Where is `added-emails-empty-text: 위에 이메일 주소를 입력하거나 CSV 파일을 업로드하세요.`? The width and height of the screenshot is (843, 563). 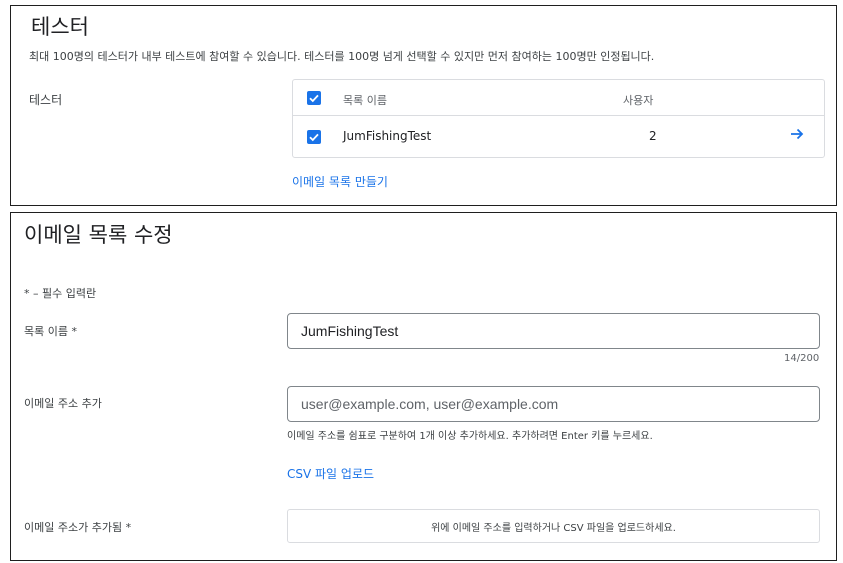
added-emails-empty-text: 위에 이메일 주소를 입력하거나 CSV 파일을 업로드하세요. is located at coordinates (553, 528).